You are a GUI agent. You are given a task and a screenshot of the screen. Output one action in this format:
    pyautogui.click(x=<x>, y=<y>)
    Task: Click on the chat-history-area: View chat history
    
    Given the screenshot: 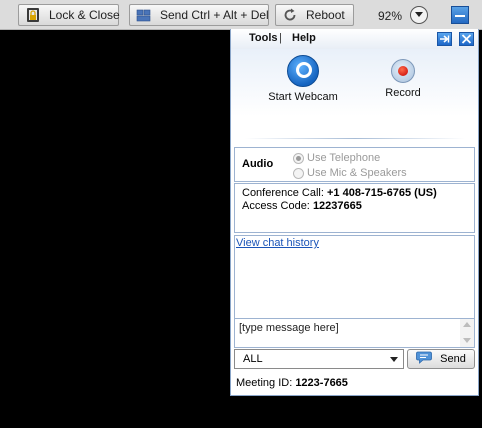 What is the action you would take?
    pyautogui.click(x=354, y=277)
    